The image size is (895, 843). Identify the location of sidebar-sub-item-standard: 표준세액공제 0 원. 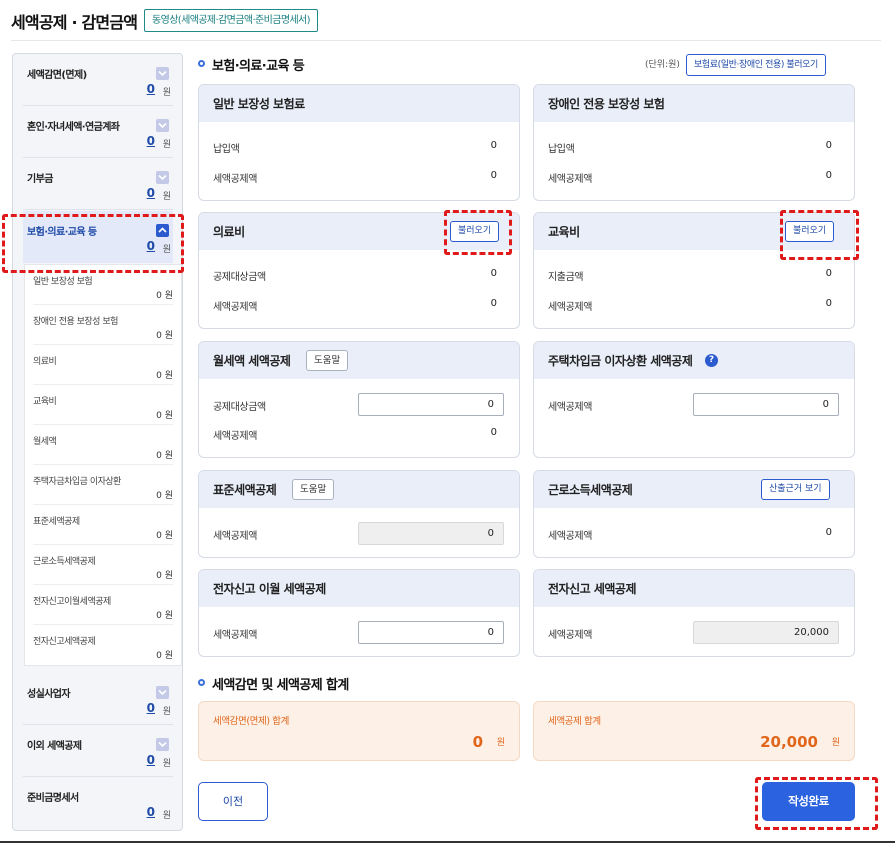
(103, 525).